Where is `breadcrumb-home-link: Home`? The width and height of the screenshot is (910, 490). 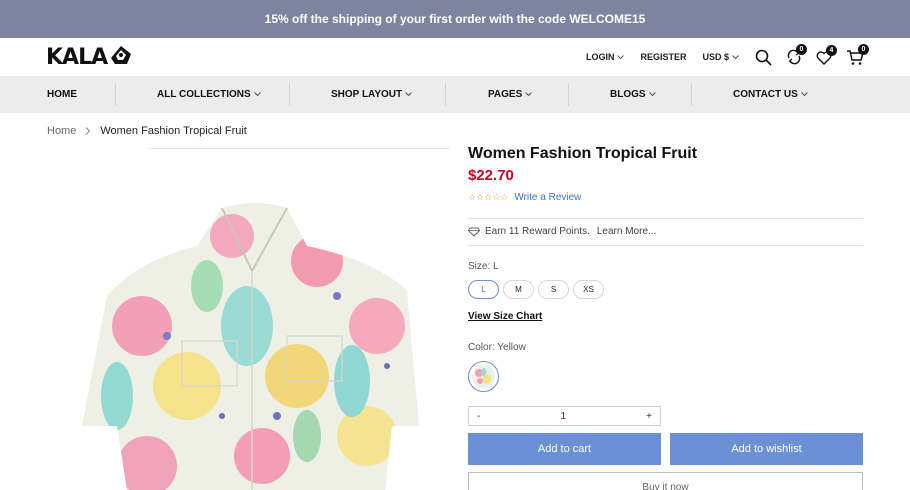
breadcrumb-home-link: Home is located at coordinates (61, 131).